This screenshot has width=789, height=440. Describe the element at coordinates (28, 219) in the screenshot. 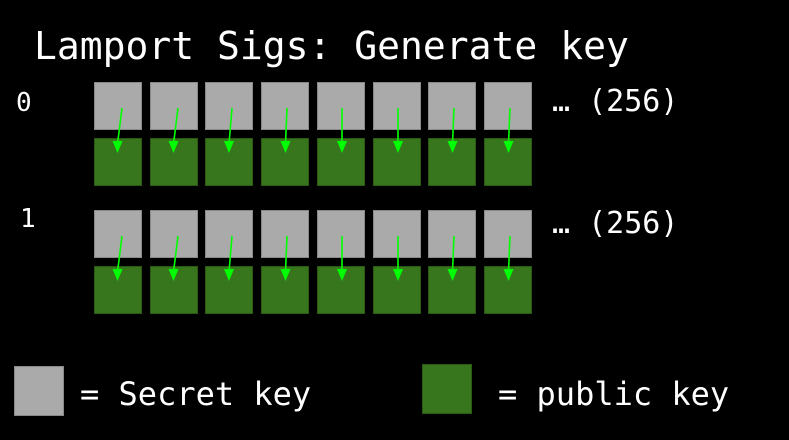

I see `row-label-1: 1` at that location.